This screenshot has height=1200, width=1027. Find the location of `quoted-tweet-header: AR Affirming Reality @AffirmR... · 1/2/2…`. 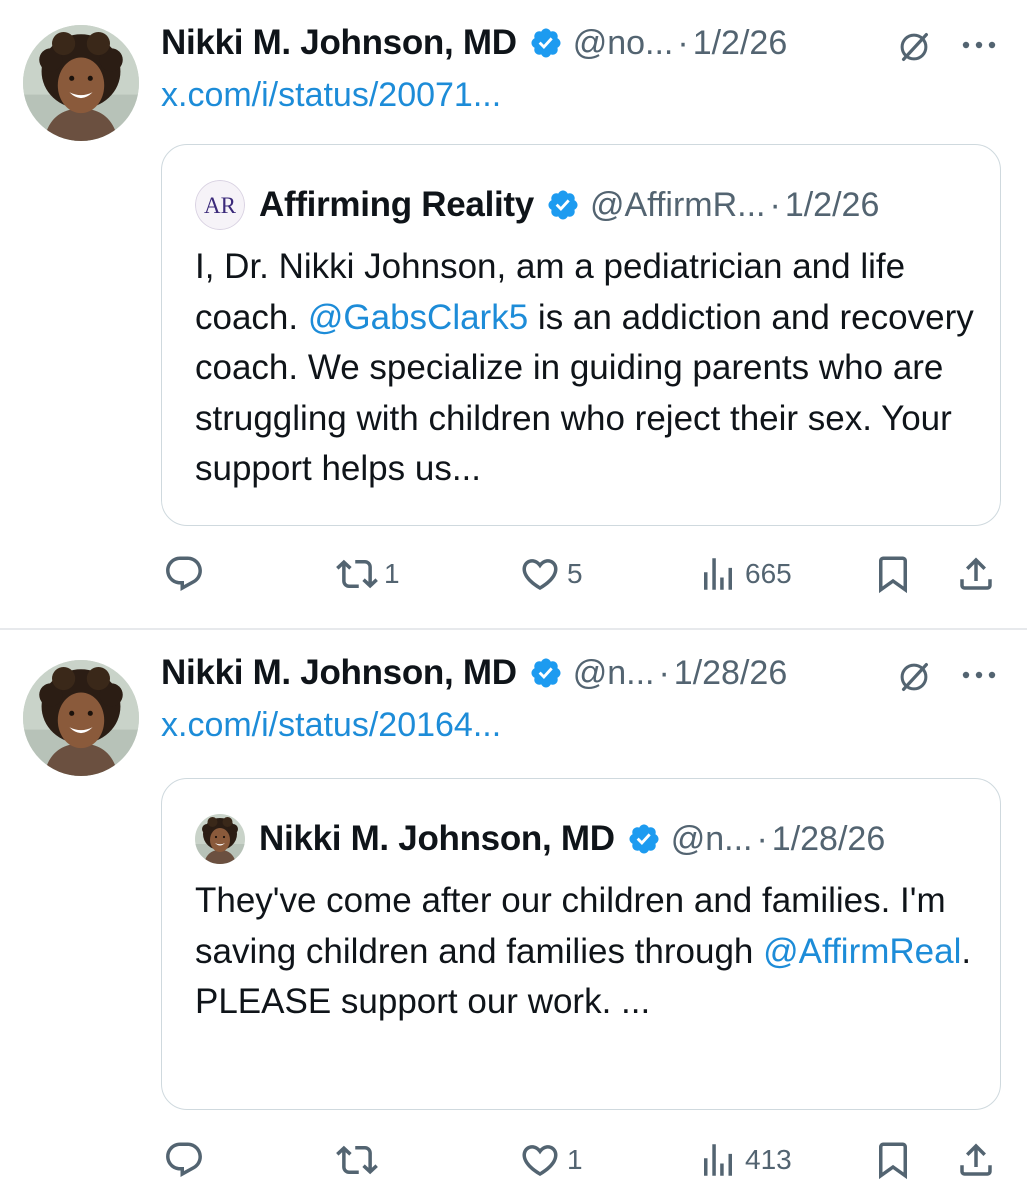

quoted-tweet-header: AR Affirming Reality @AffirmR... · 1/2/2… is located at coordinates (537, 205).